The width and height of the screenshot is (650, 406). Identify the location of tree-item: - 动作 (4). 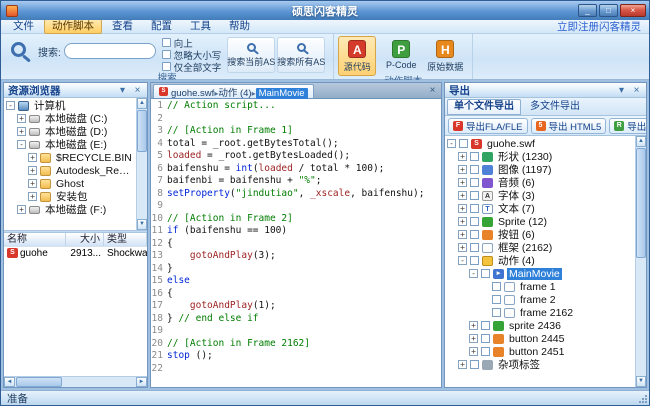
(539, 260).